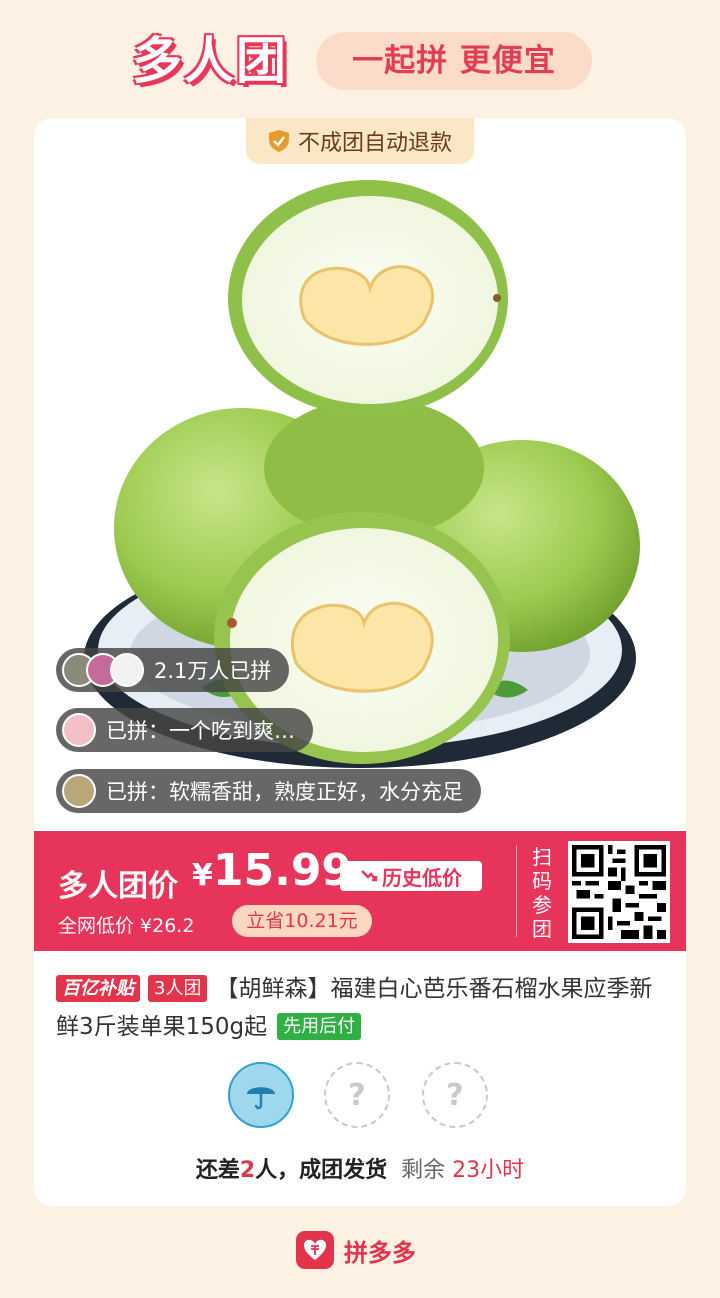 The height and width of the screenshot is (1298, 720). I want to click on group-member-slots: ? ?, so click(364, 1098).